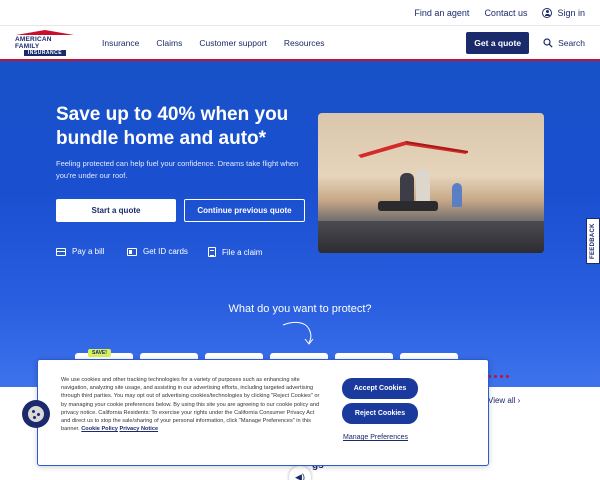 This screenshot has height=480, width=600. Describe the element at coordinates (99, 429) in the screenshot. I see `cookie-policy-link: Cookie Policy` at that location.